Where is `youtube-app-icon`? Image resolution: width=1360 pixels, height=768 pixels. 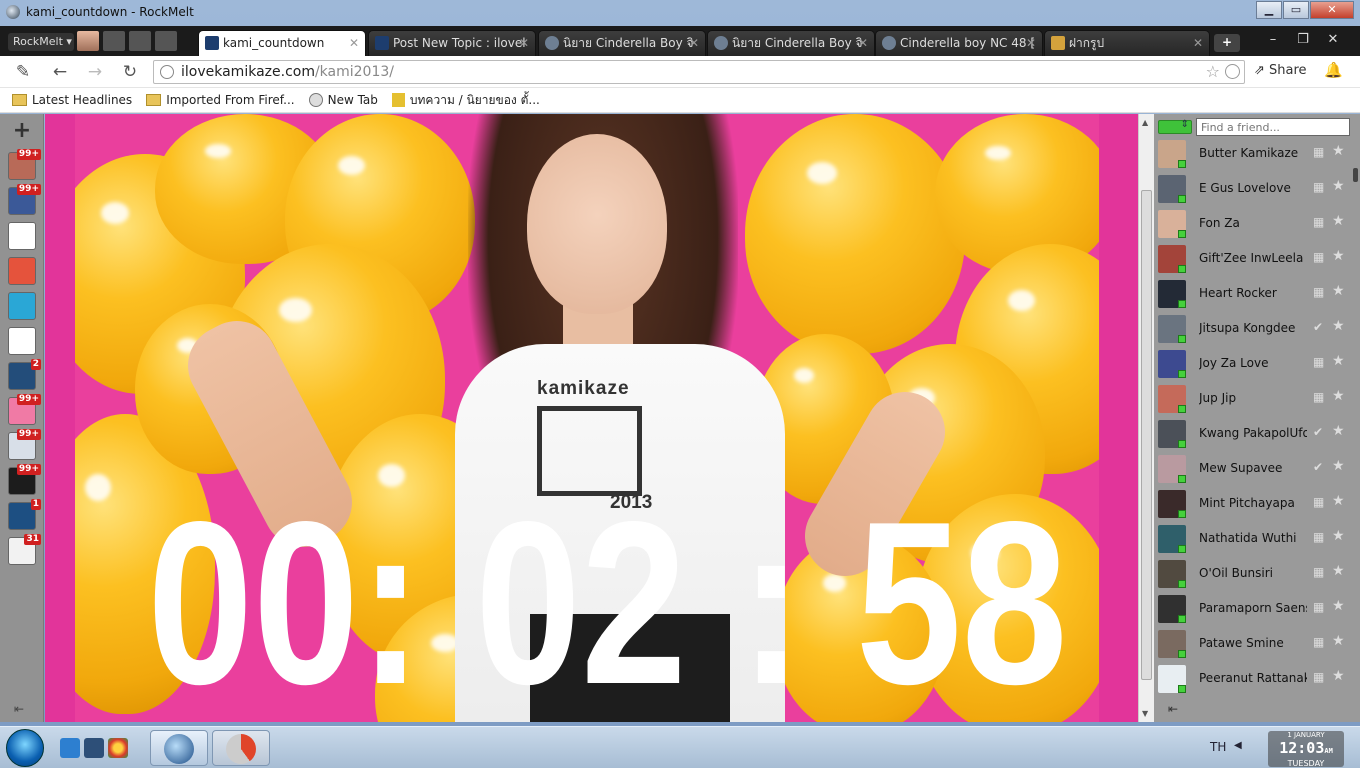
youtube-app-icon is located at coordinates (22, 341).